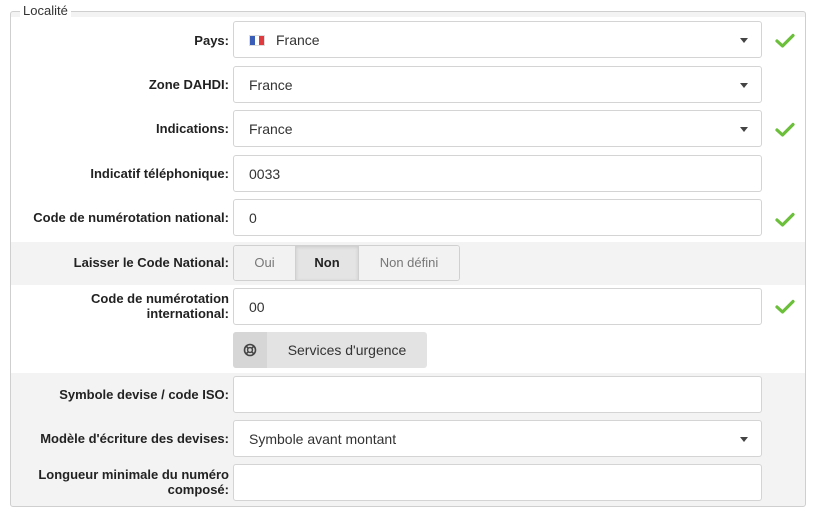  What do you see at coordinates (497, 39) in the screenshot?
I see `pays-select: France` at bounding box center [497, 39].